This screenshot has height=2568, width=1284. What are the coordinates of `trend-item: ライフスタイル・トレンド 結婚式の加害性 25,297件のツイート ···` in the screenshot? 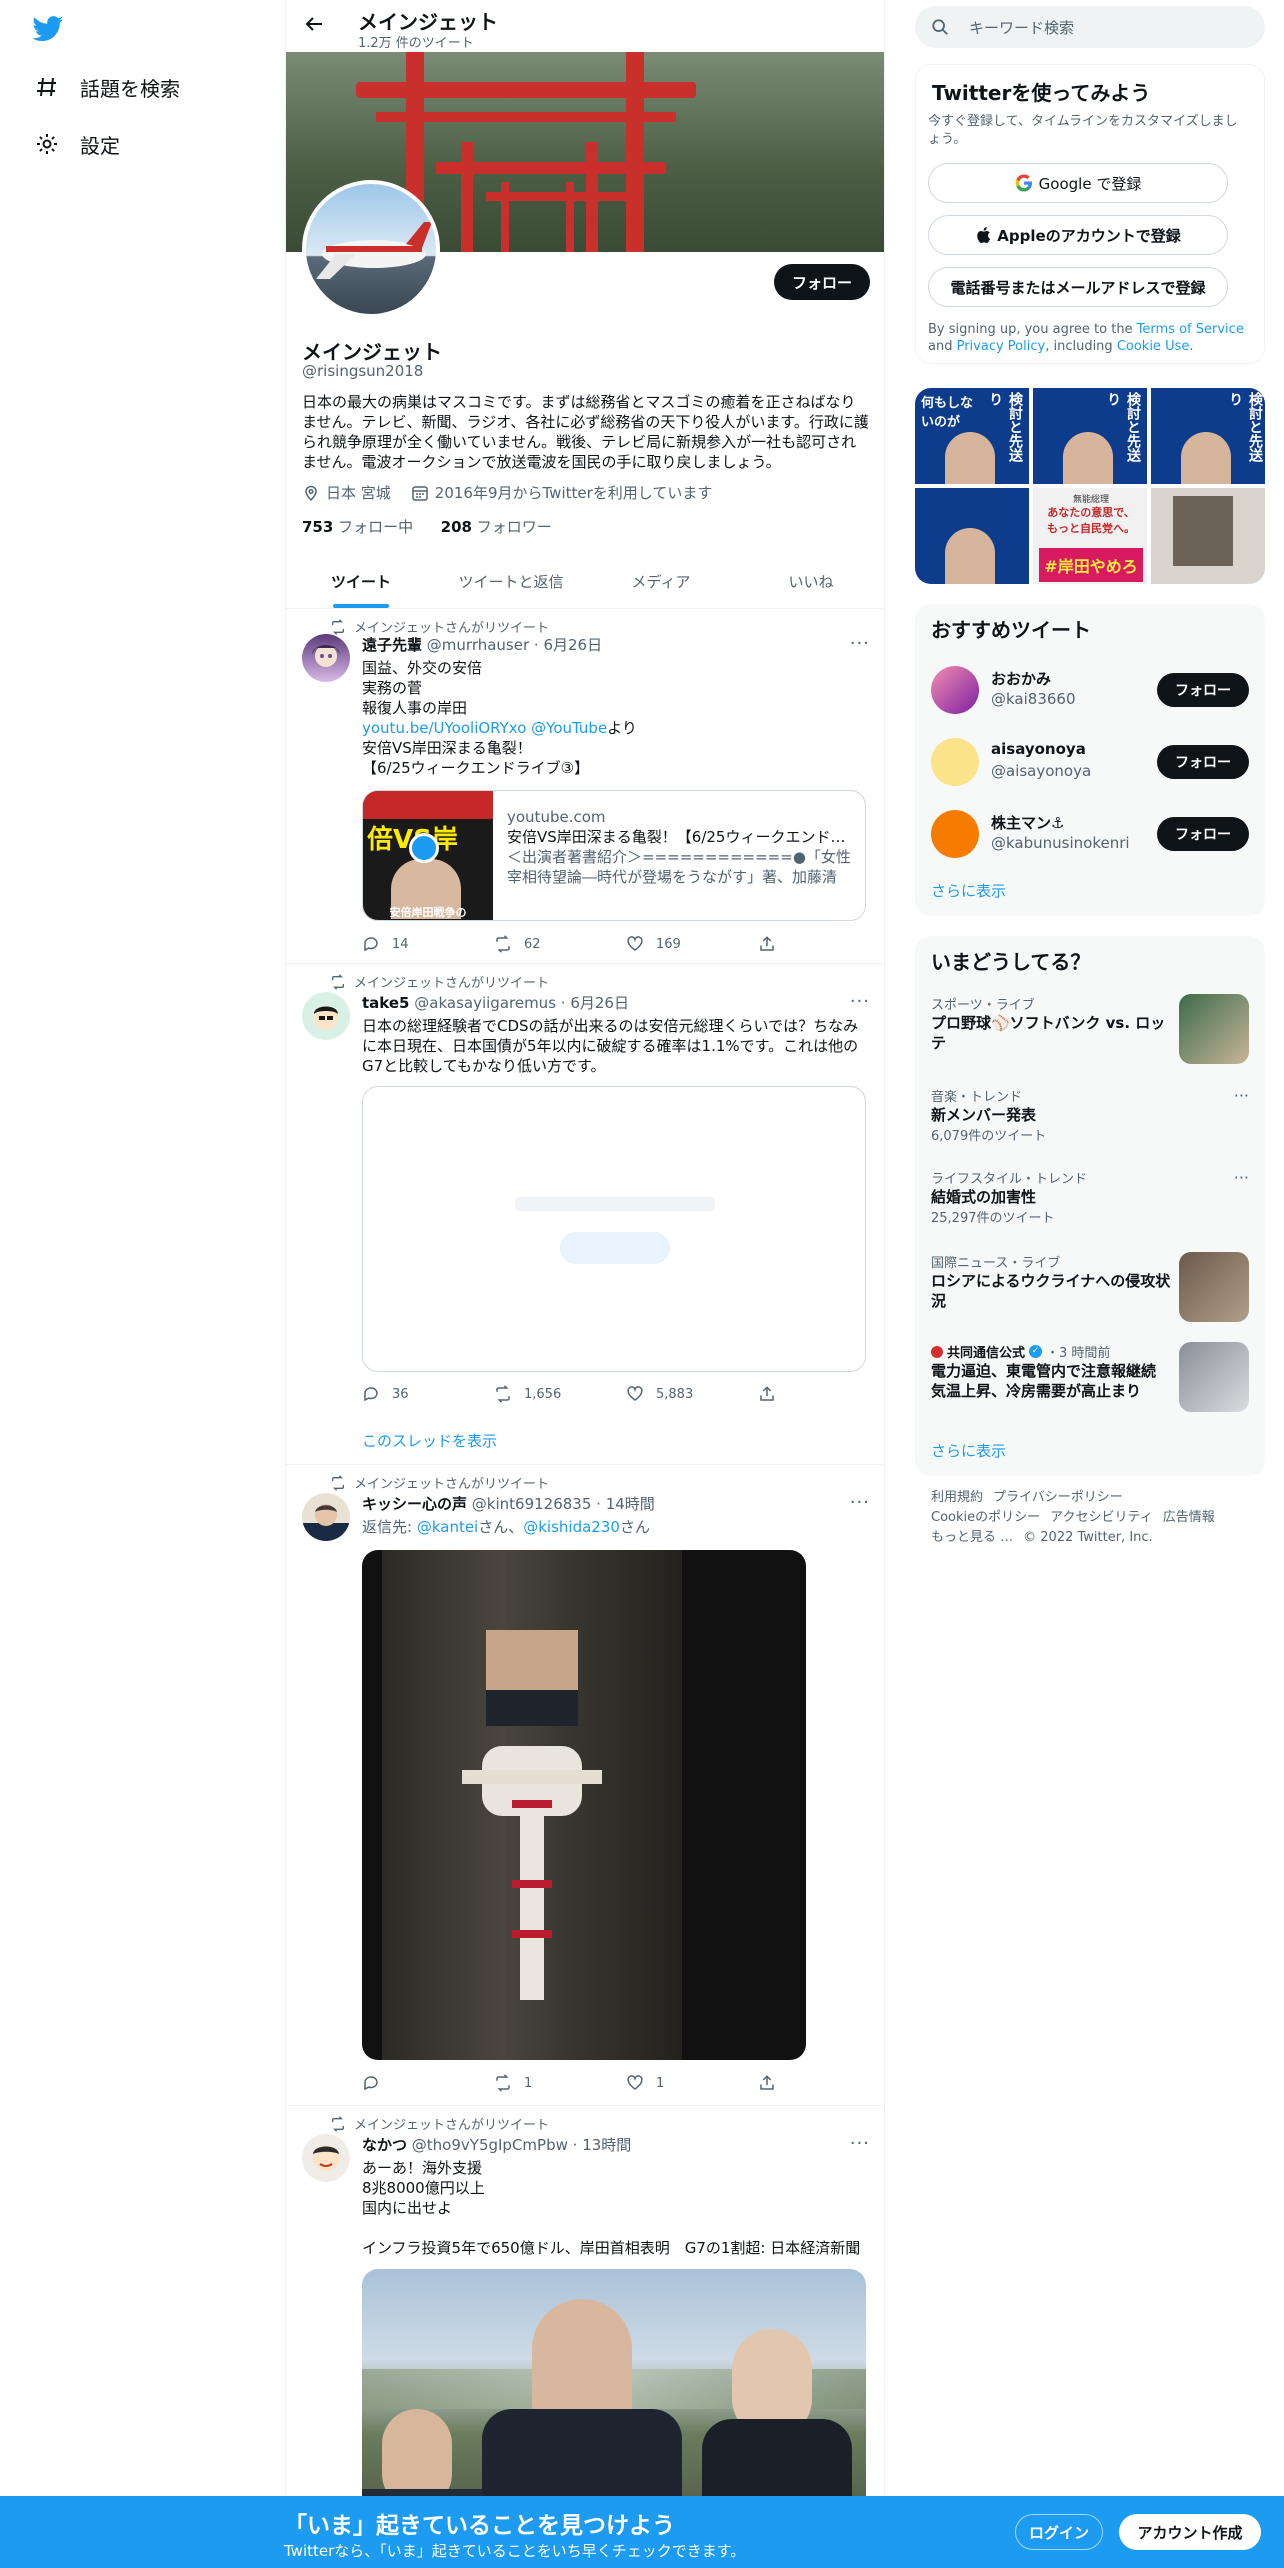 It's located at (1090, 1198).